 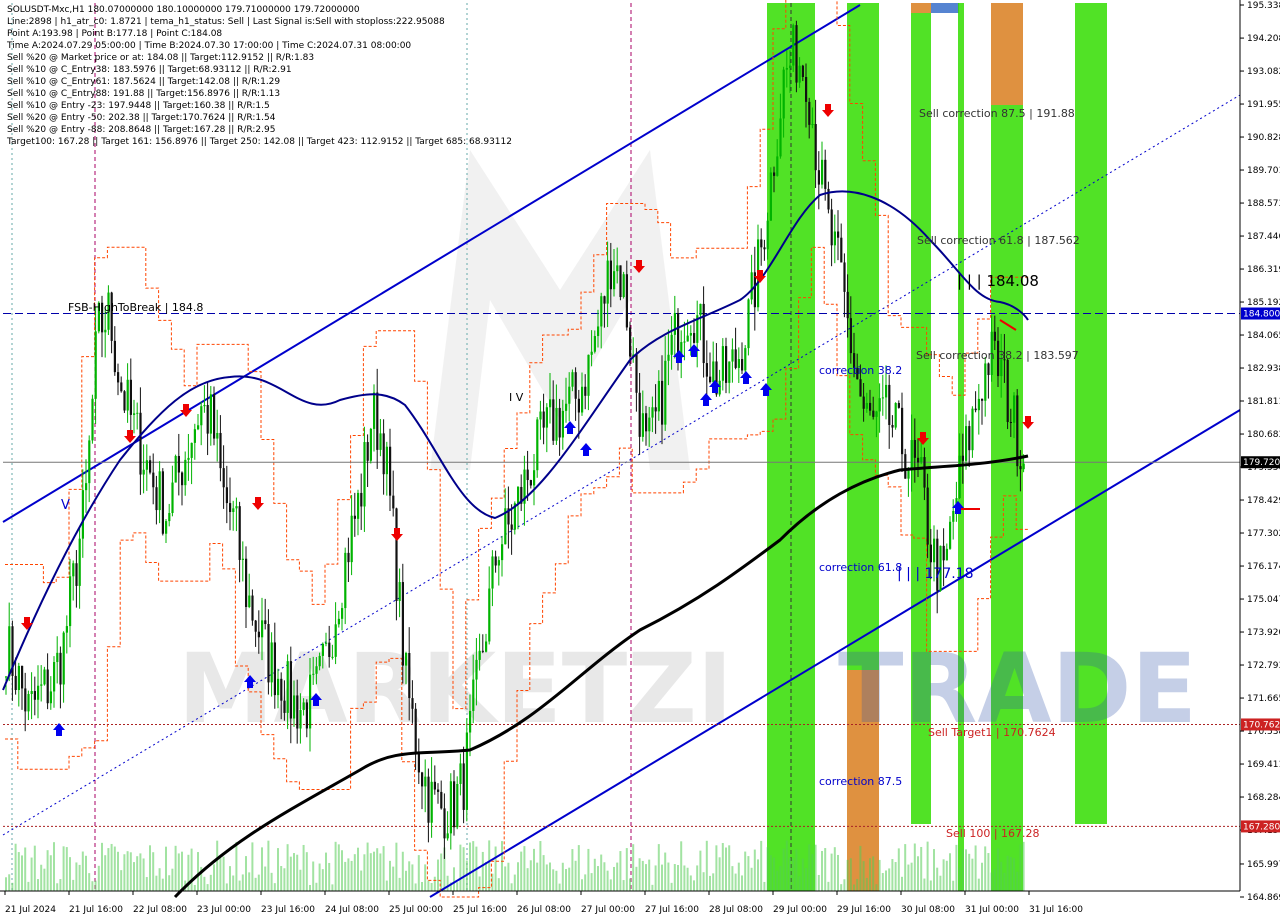 I want to click on fsb-price-tag: 184.800, so click(x=1261, y=315).